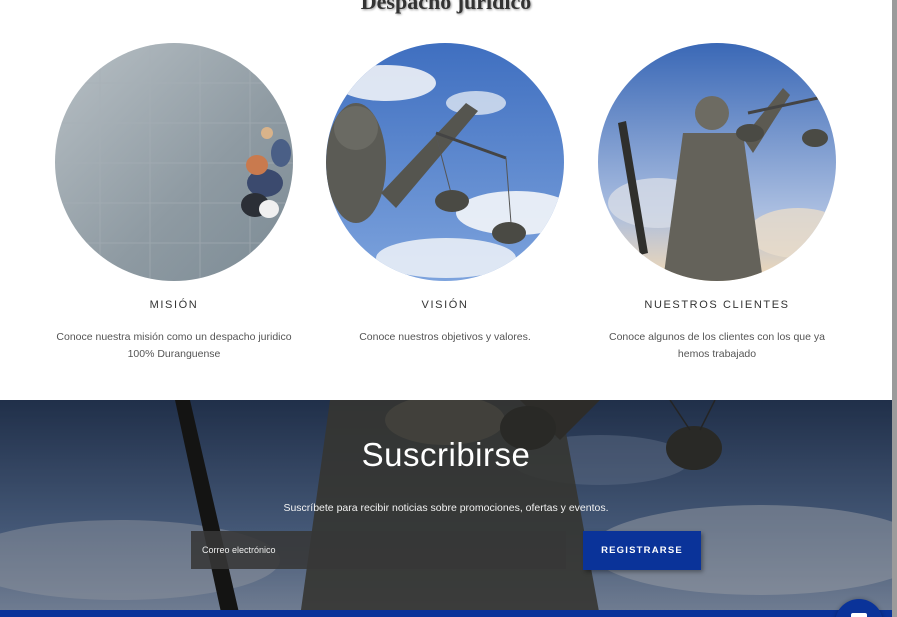  What do you see at coordinates (446, 613) in the screenshot?
I see `footer-strip` at bounding box center [446, 613].